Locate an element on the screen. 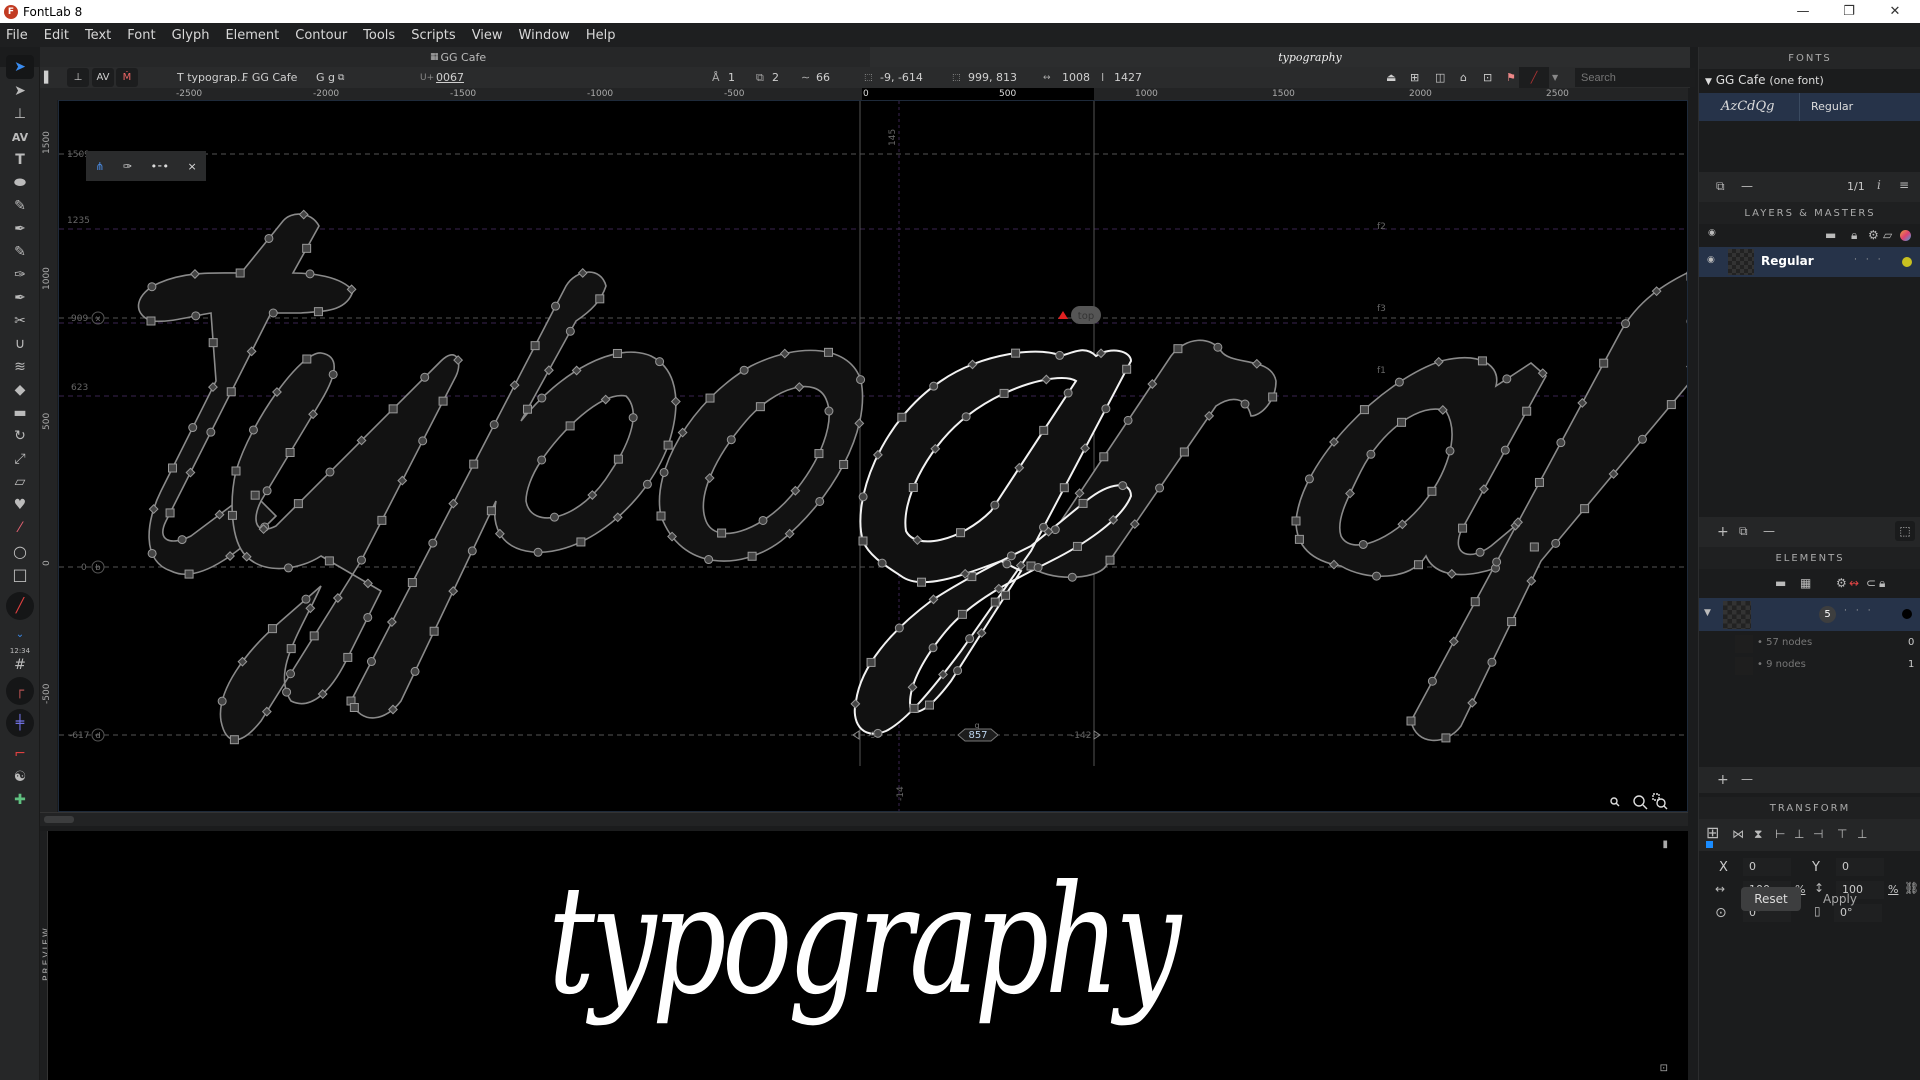 The height and width of the screenshot is (1080, 1920). unicode-field: 0067 is located at coordinates (450, 77).